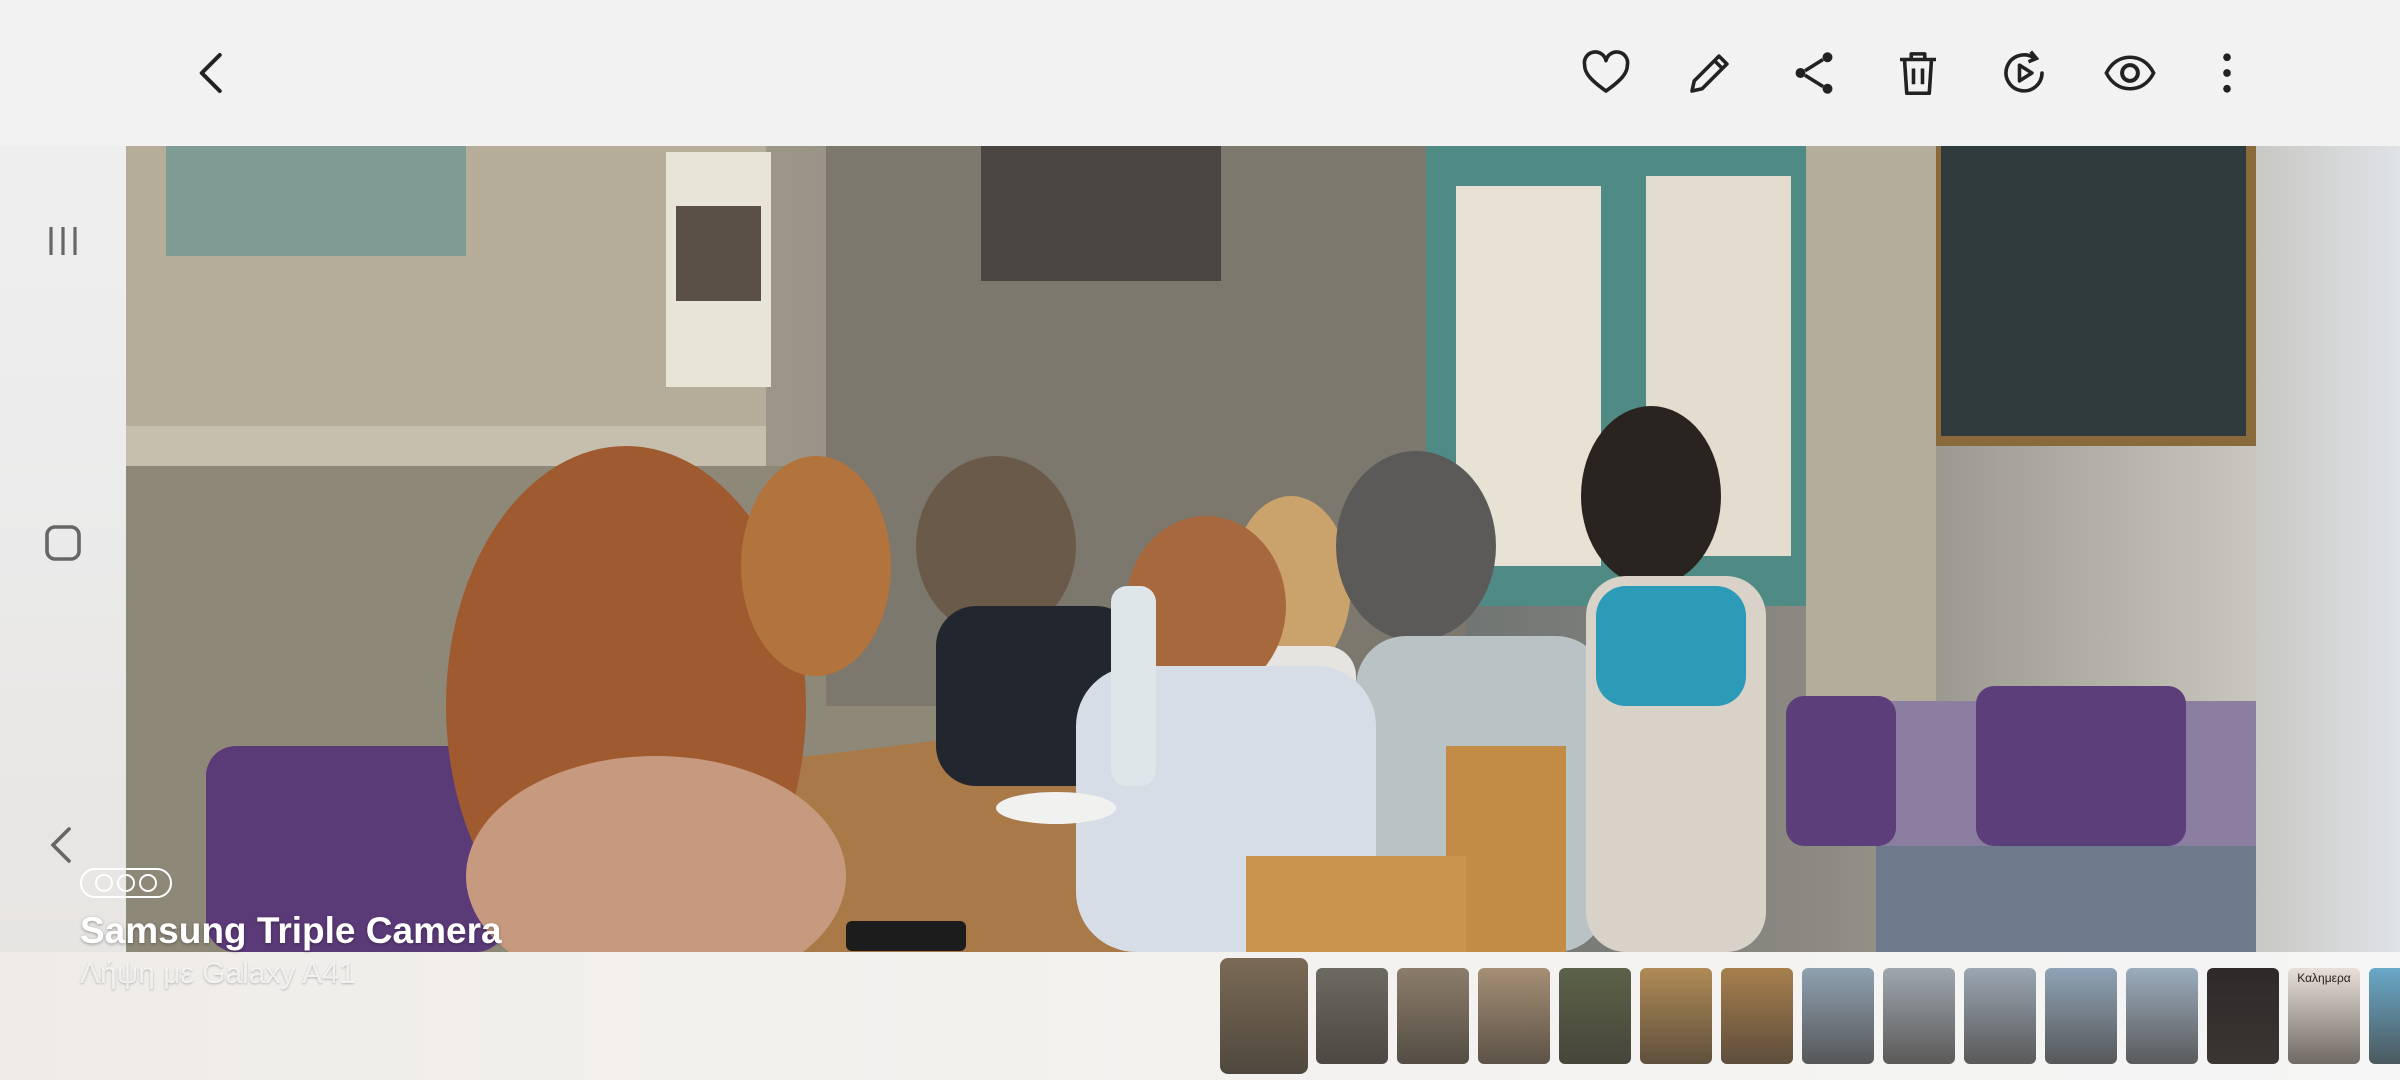 This screenshot has height=1080, width=2400. I want to click on chevron-left-icon, so click(210, 73).